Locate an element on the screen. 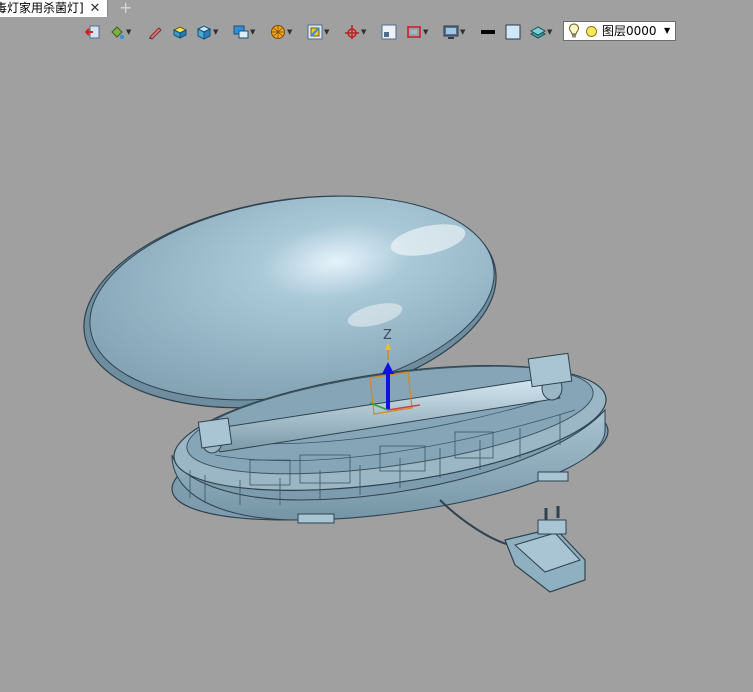 The height and width of the screenshot is (692, 753). coordinate-system-button: ▼ is located at coordinates (355, 32).